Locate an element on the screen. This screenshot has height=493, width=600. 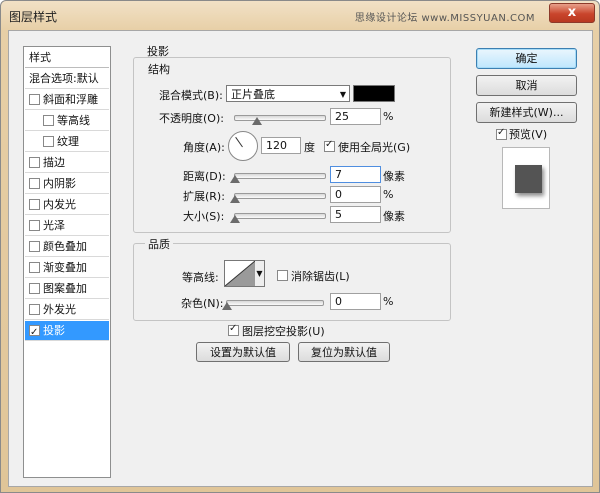
style-item: 渐变叠加 is located at coordinates (67, 268).